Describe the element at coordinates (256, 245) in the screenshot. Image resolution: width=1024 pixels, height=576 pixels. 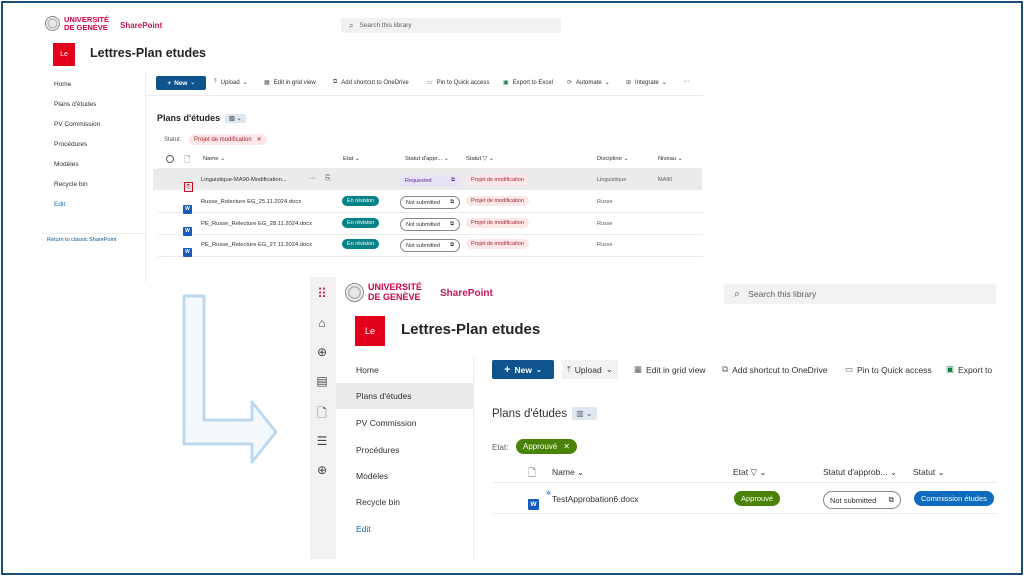
I see `file-name: PE_Russe_Relecture EG_27.11.2024.docx` at that location.